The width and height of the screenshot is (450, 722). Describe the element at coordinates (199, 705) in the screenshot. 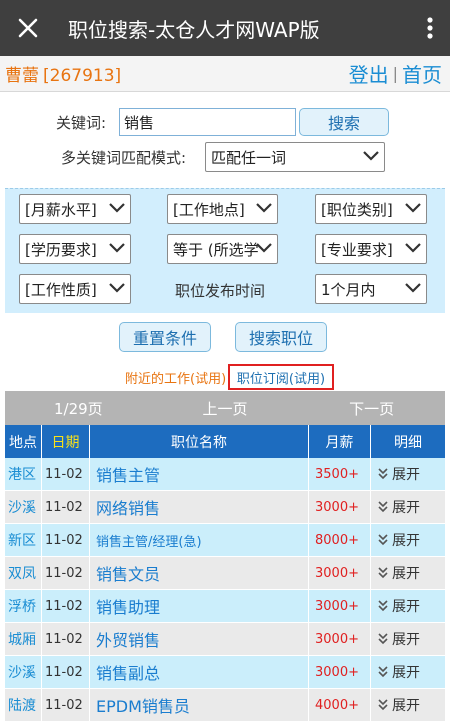

I see `row-job-title: EPDM销售员` at that location.